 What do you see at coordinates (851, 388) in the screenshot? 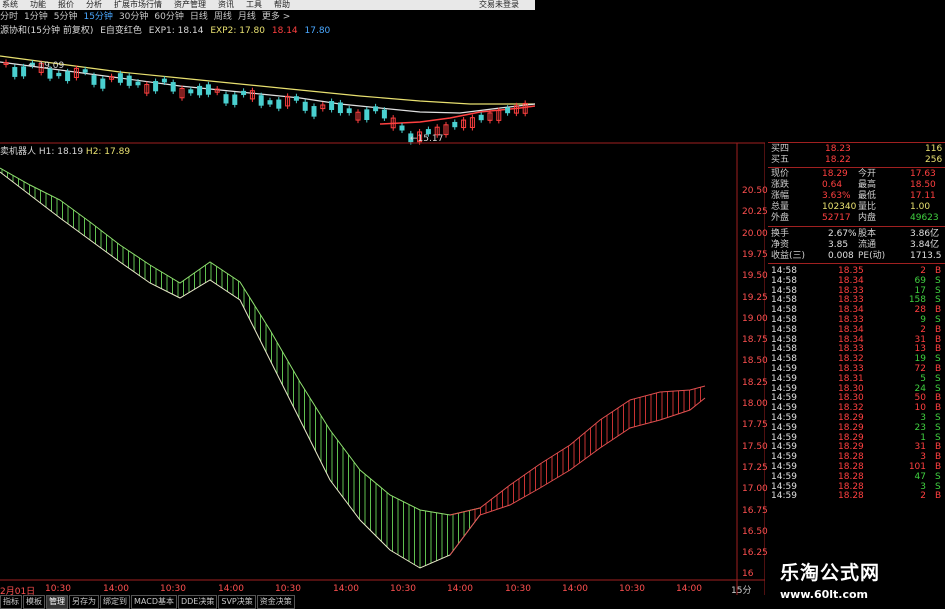
I see `tick-price: 18.30` at bounding box center [851, 388].